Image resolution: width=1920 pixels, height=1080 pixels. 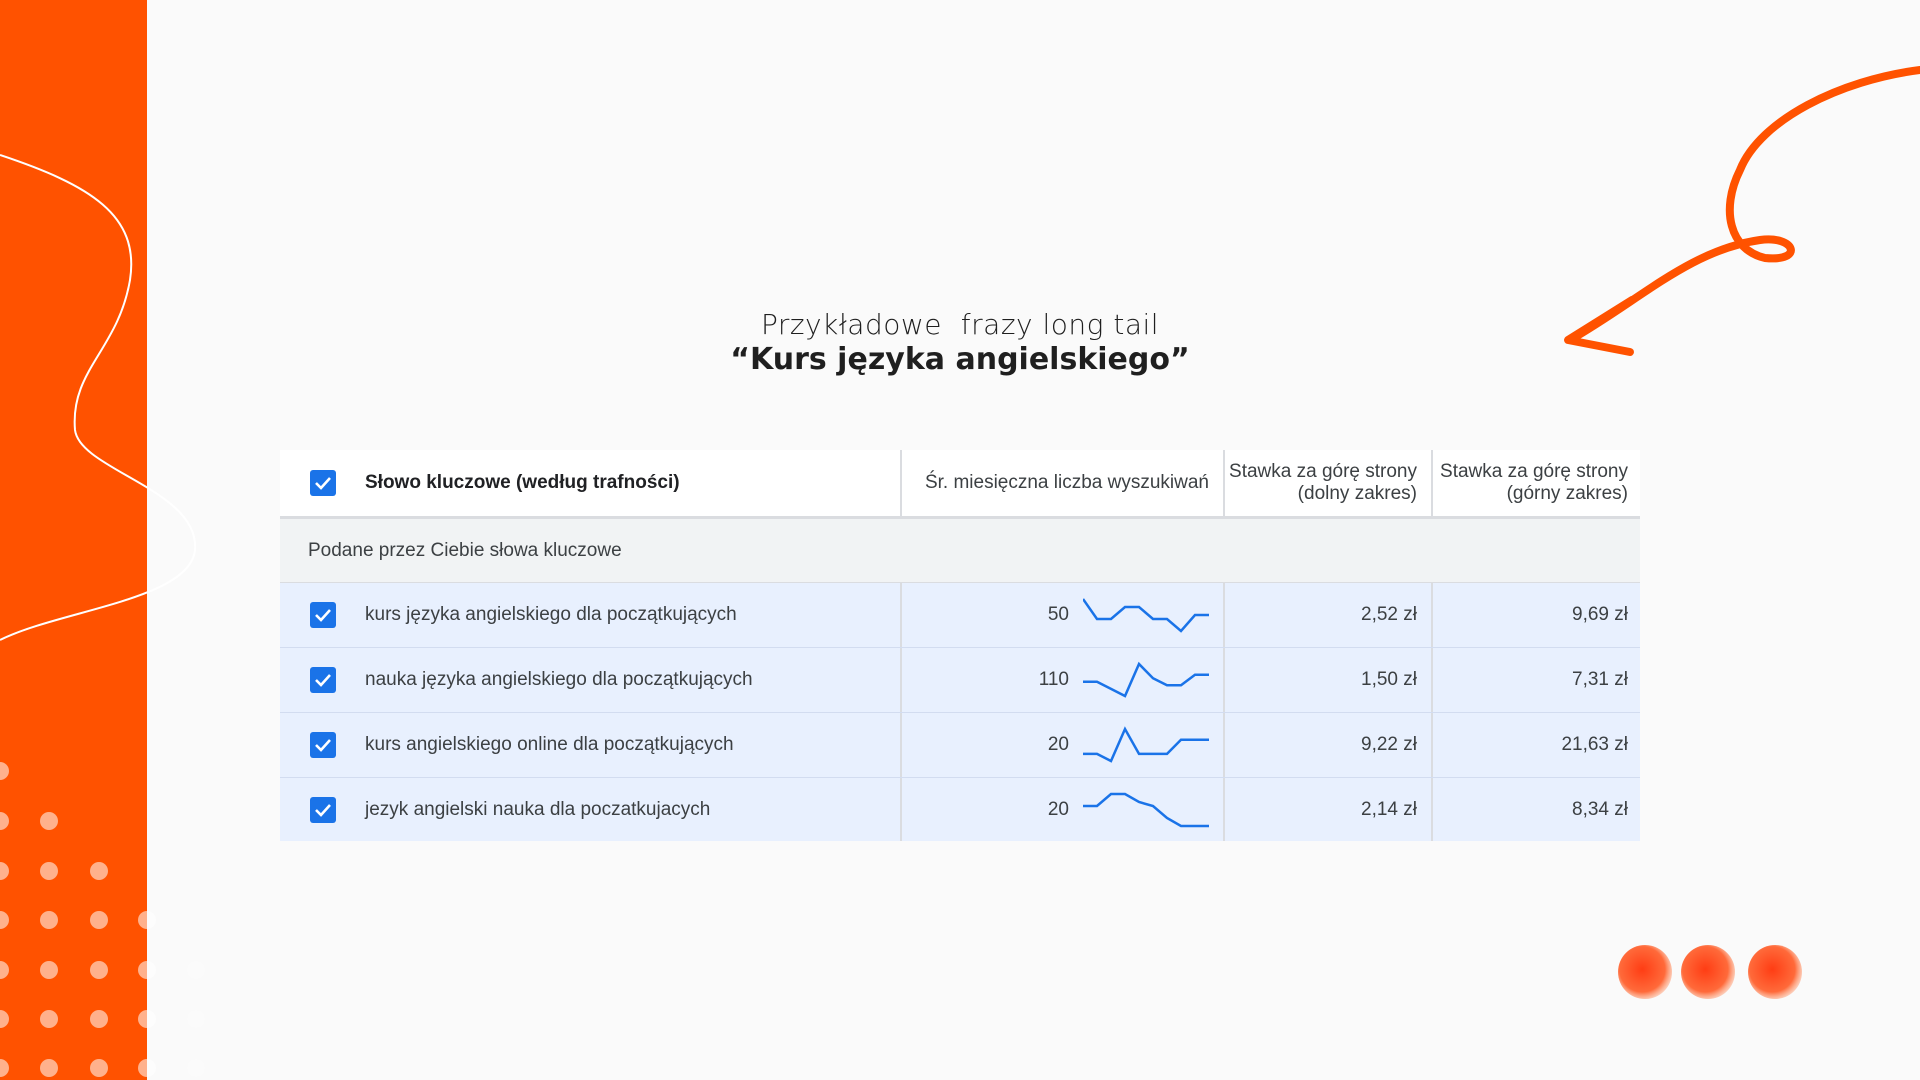 I want to click on page-subtitle: Przykładowe frazy long tail, so click(x=960, y=324).